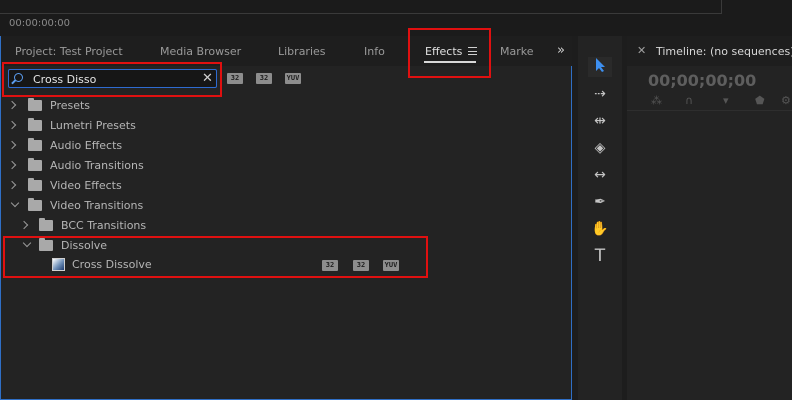 The width and height of the screenshot is (792, 400). What do you see at coordinates (726, 100) in the screenshot?
I see `linked-selection-icon: ▾` at bounding box center [726, 100].